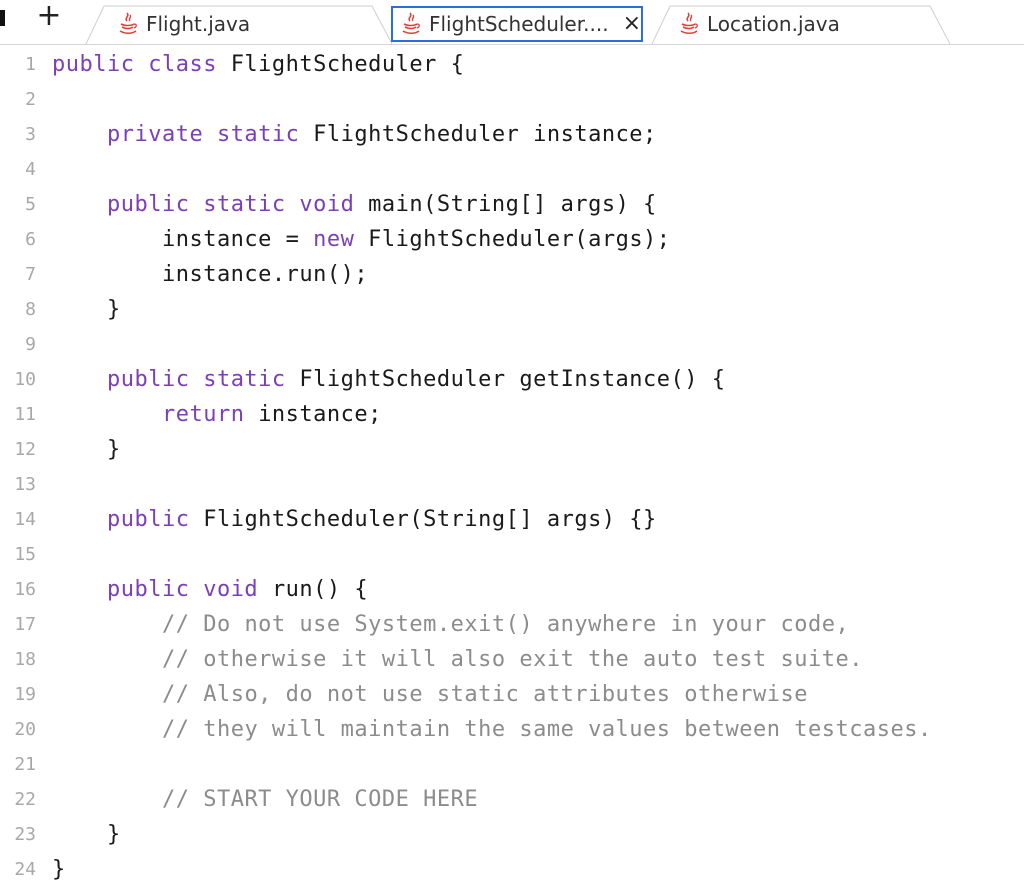 The height and width of the screenshot is (893, 1024). What do you see at coordinates (2, 18) in the screenshot?
I see `sidebar-edge-marker` at bounding box center [2, 18].